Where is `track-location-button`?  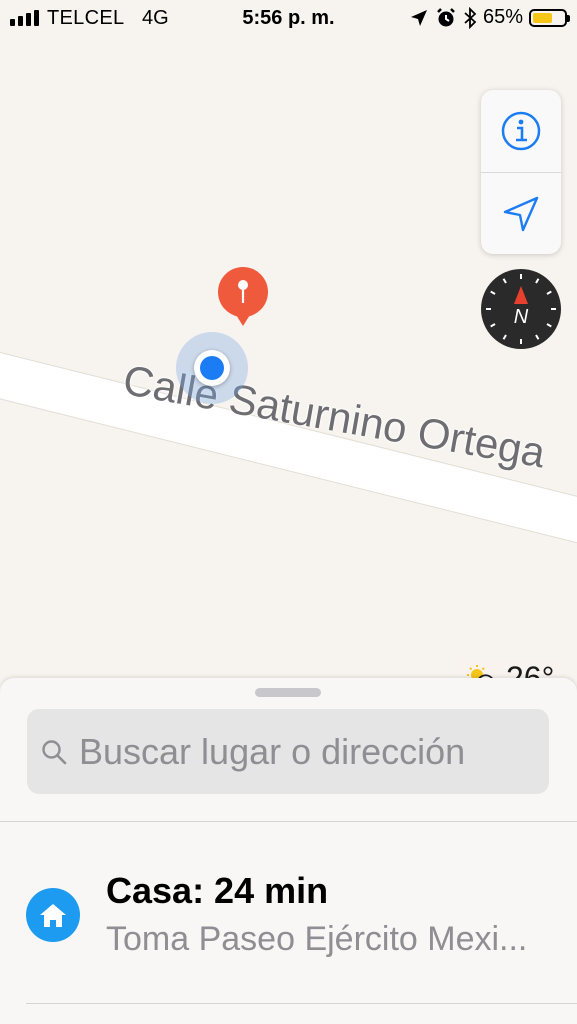 track-location-button is located at coordinates (521, 213).